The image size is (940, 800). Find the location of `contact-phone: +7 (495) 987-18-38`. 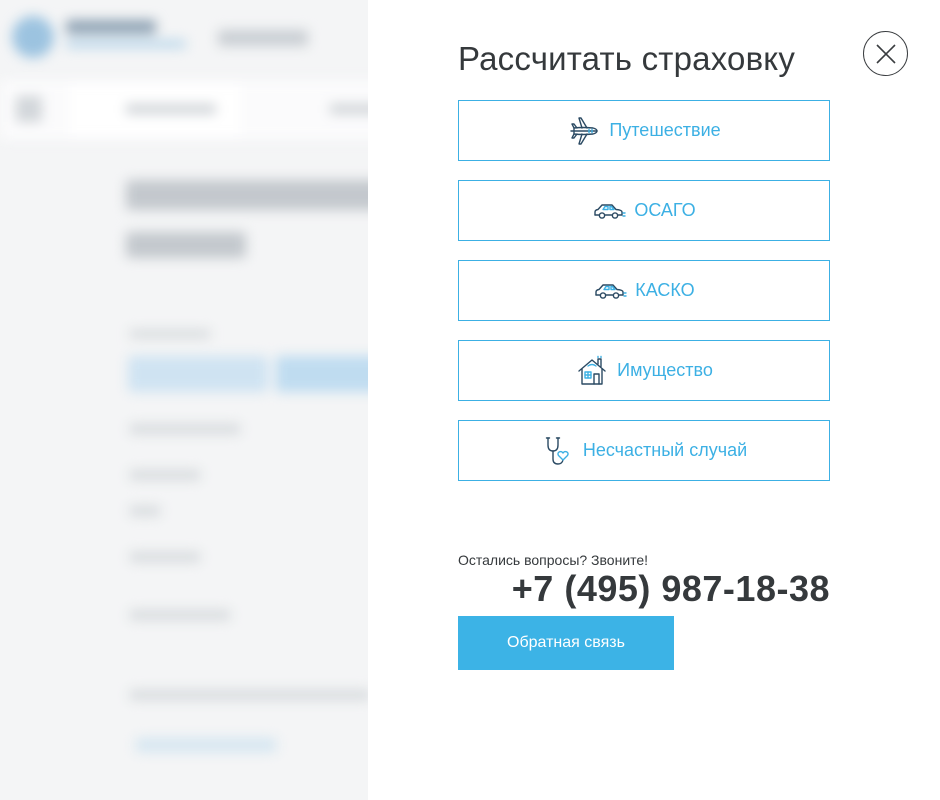

contact-phone: +7 (495) 987-18-38 is located at coordinates (670, 588).